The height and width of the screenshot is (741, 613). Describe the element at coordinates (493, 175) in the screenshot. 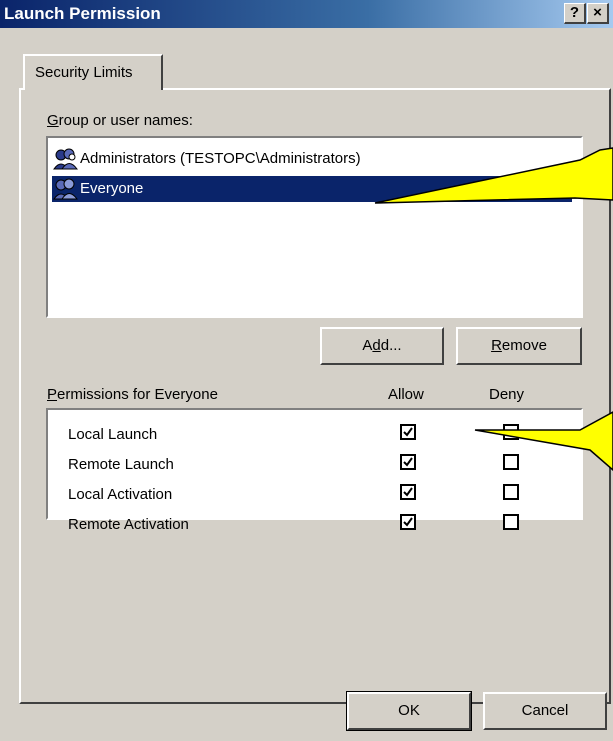

I see `callout-arrow-users` at that location.